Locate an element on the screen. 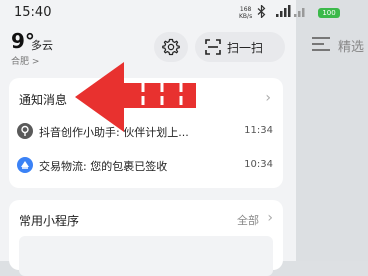  notification-item: 抖音创作小助手: 伙伴计划上... 11:34 is located at coordinates (146, 131).